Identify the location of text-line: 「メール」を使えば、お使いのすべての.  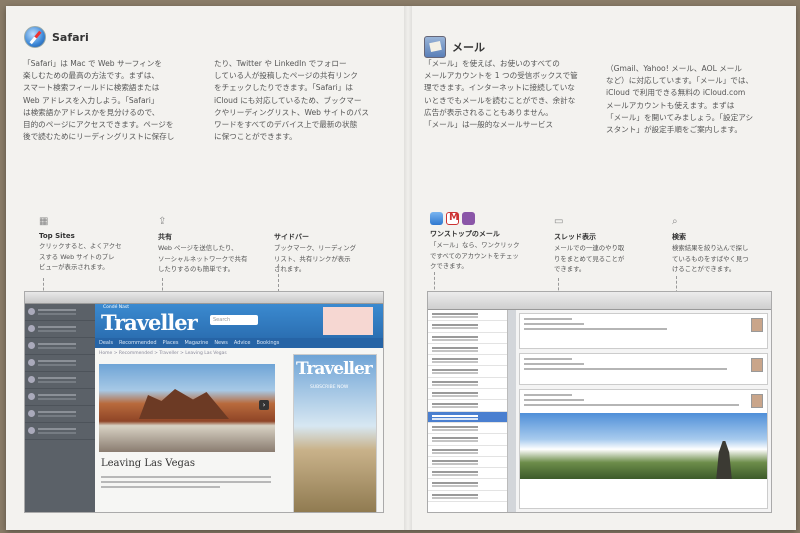
(492, 63).